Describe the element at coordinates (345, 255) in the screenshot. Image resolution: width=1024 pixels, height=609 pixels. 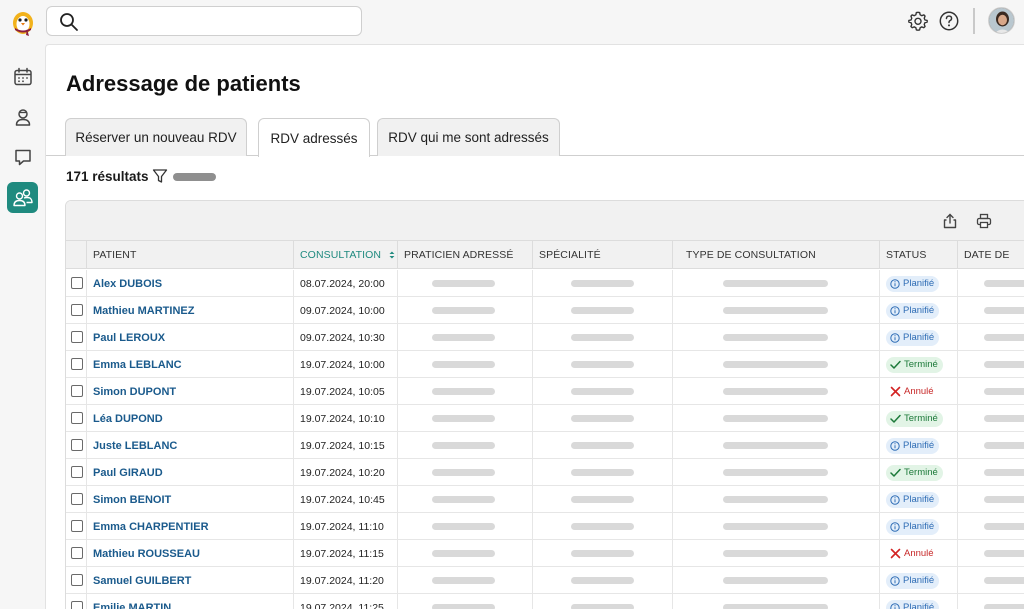
I see `column-header-consultation: CONSULTATION` at that location.